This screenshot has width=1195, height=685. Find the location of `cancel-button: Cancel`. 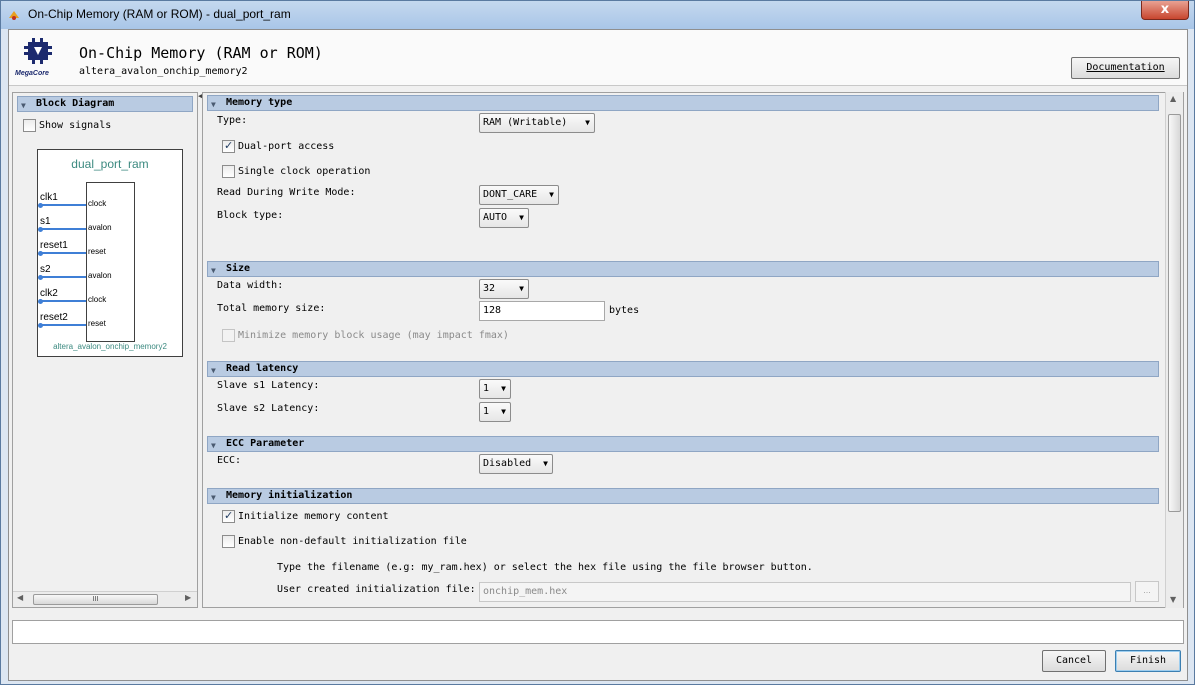

cancel-button: Cancel is located at coordinates (1074, 661).